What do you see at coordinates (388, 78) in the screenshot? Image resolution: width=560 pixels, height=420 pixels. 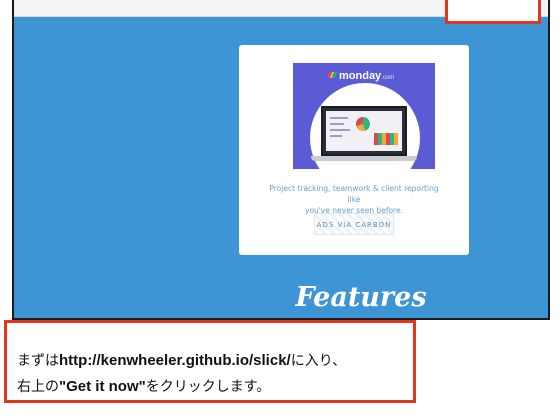 I see `ad-brand-suffix: .com` at bounding box center [388, 78].